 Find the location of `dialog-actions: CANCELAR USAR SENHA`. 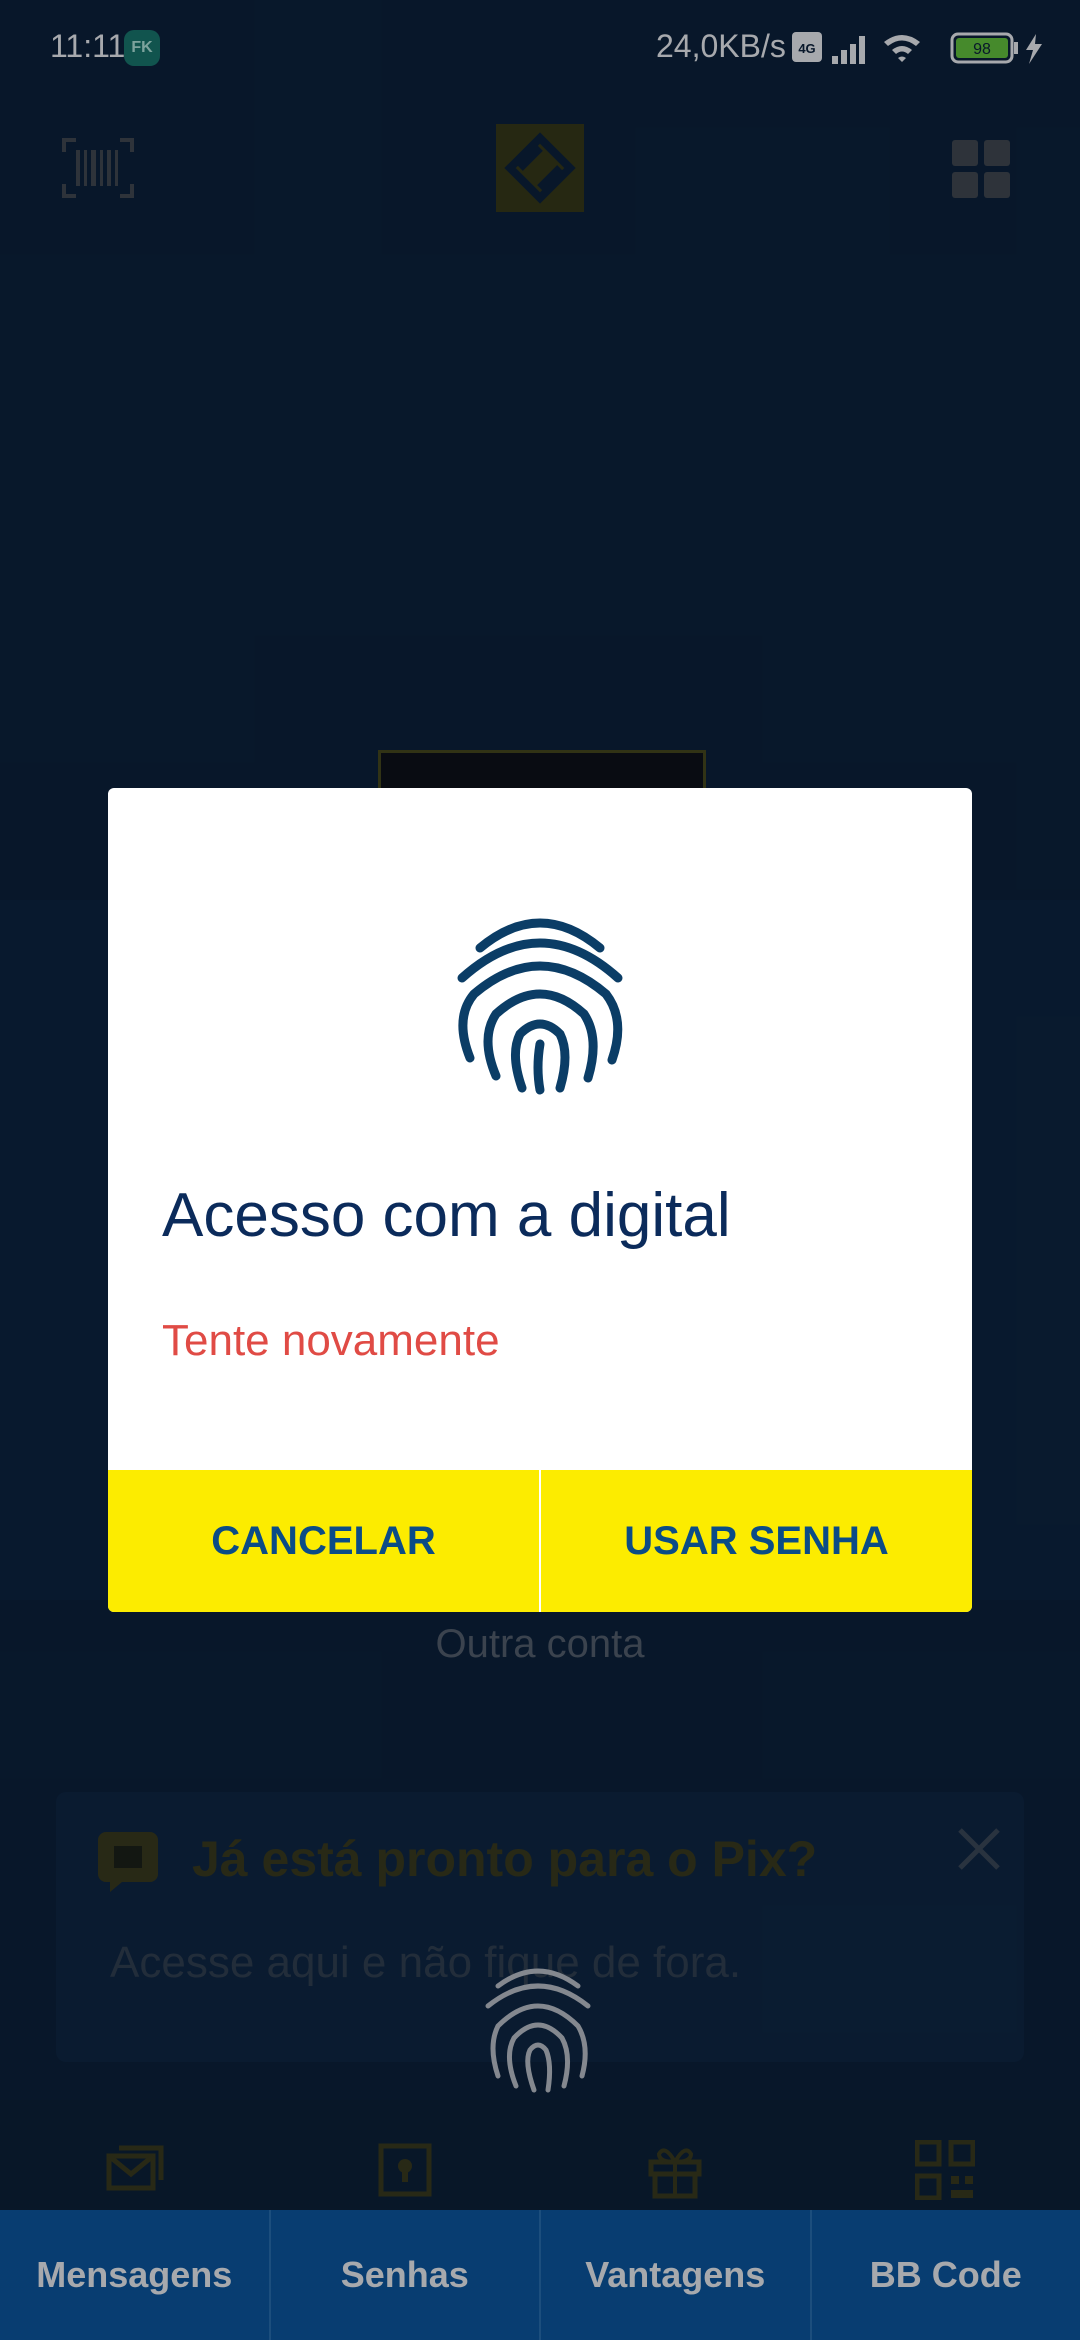

dialog-actions: CANCELAR USAR SENHA is located at coordinates (540, 1541).